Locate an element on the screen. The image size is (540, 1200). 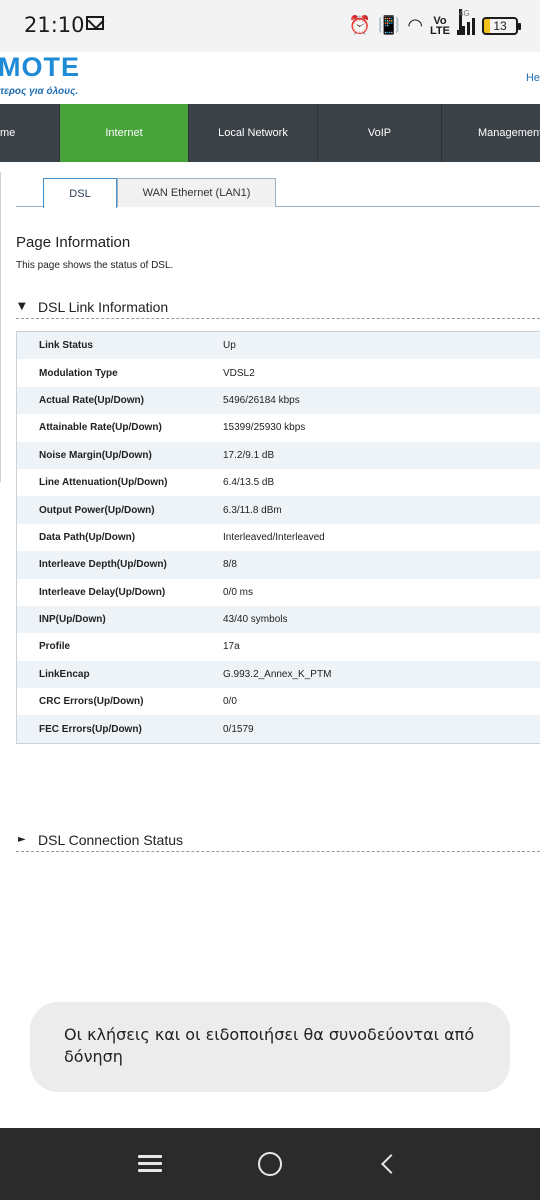
table-row: Noise Margin(Up/Down) 17.2/9.1 dB is located at coordinates (278, 455).